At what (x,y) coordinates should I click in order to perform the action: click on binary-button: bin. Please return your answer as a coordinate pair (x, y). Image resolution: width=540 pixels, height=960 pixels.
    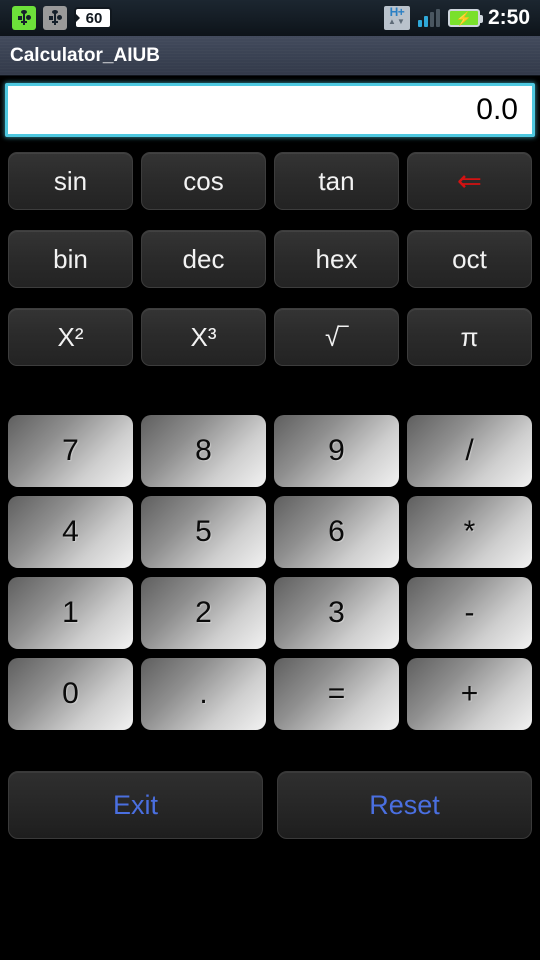
    Looking at the image, I should click on (70, 259).